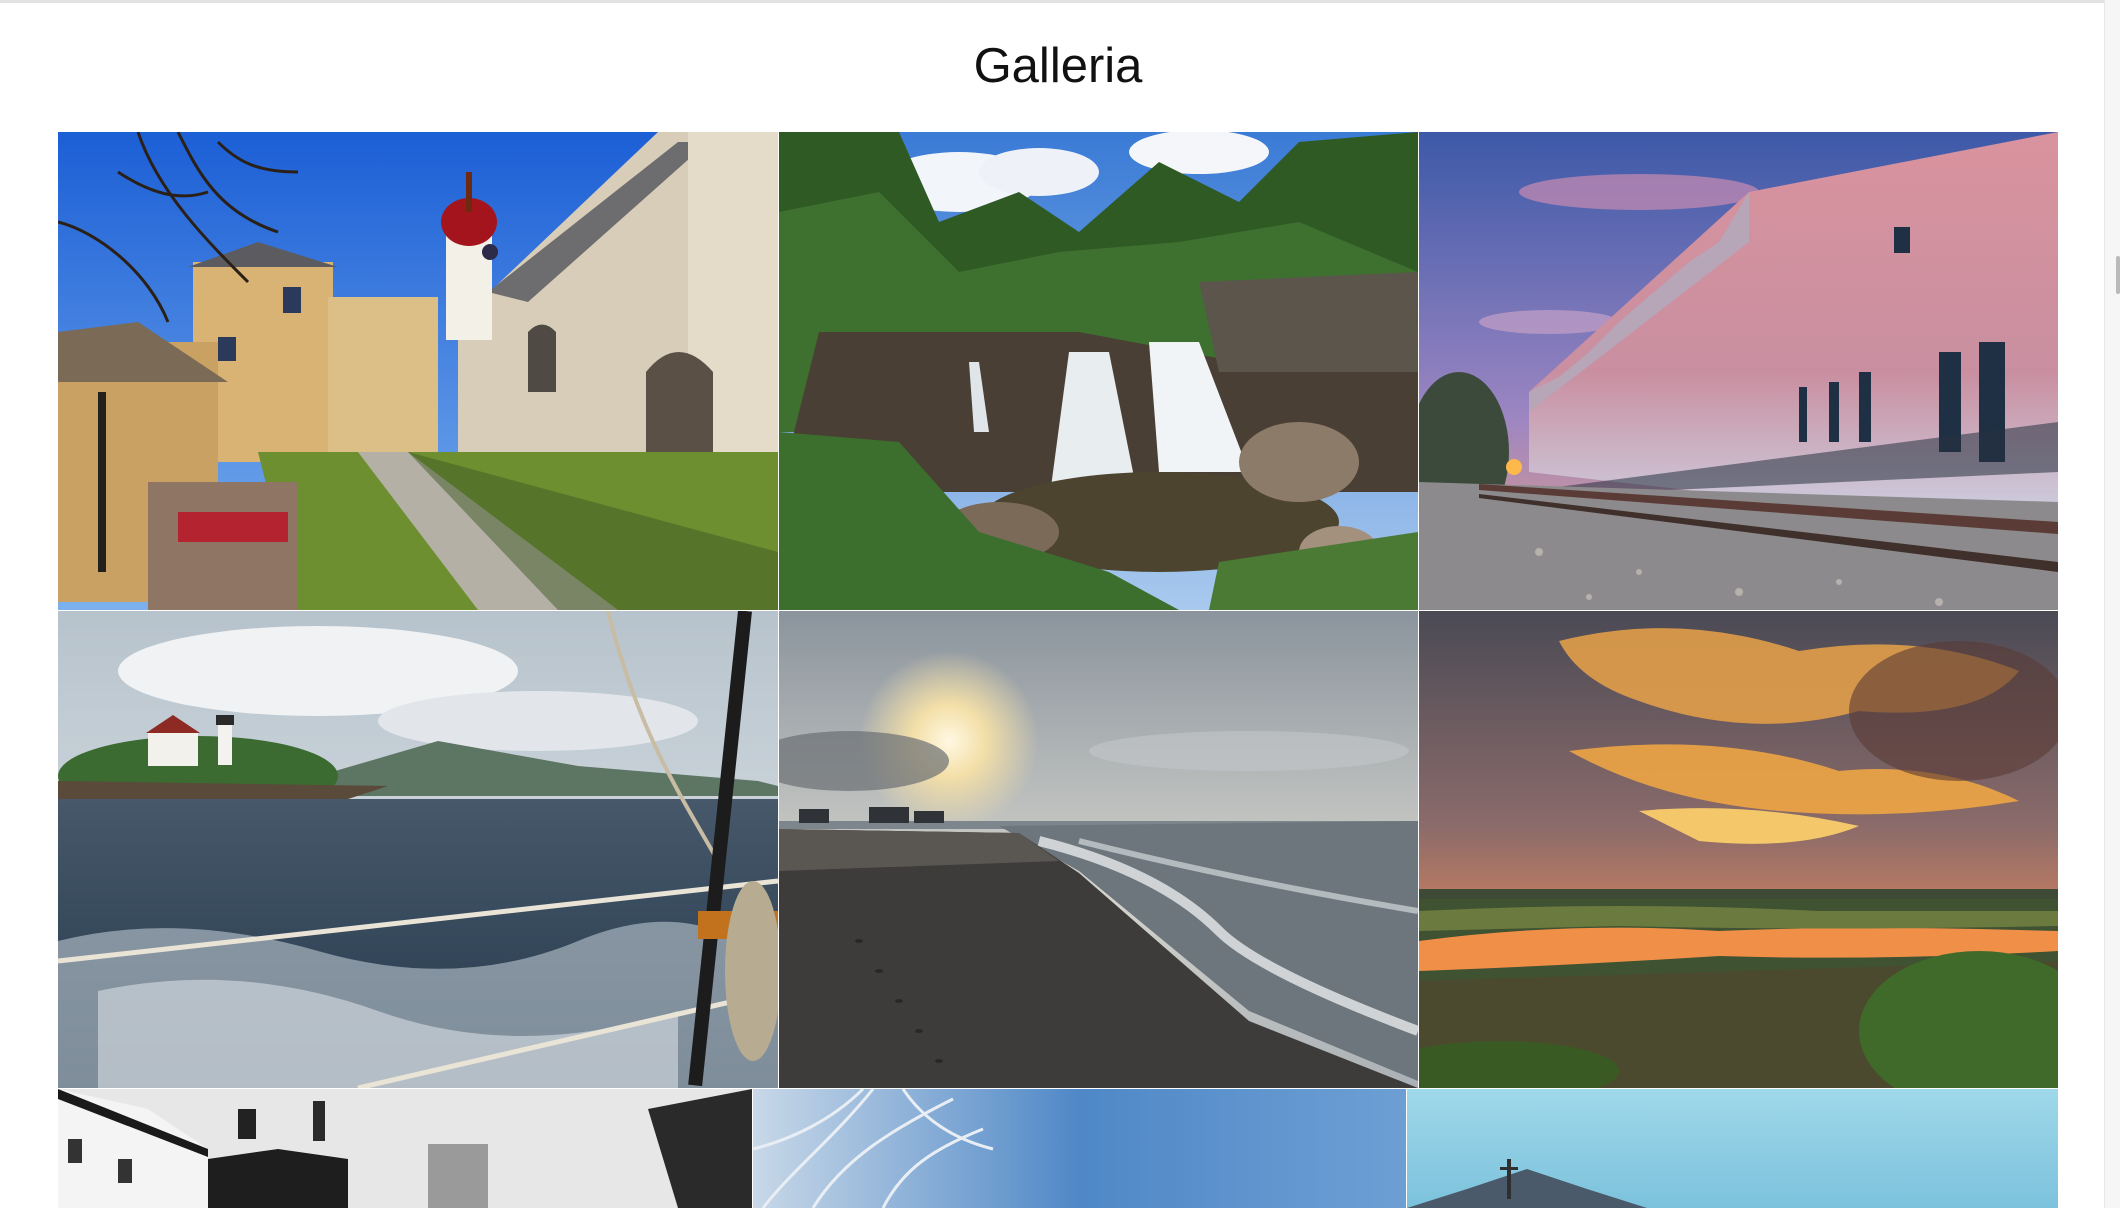  Describe the element at coordinates (1060, 1) in the screenshot. I see `top-border` at that location.